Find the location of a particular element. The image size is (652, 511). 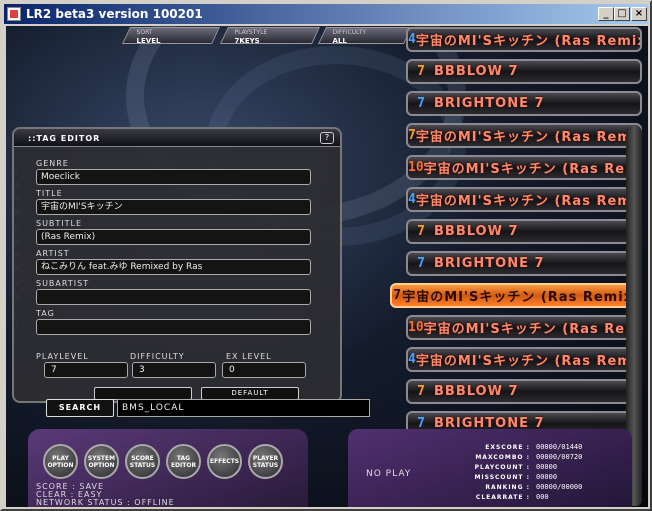

option-label-line1: PLAY is located at coordinates (60, 458).